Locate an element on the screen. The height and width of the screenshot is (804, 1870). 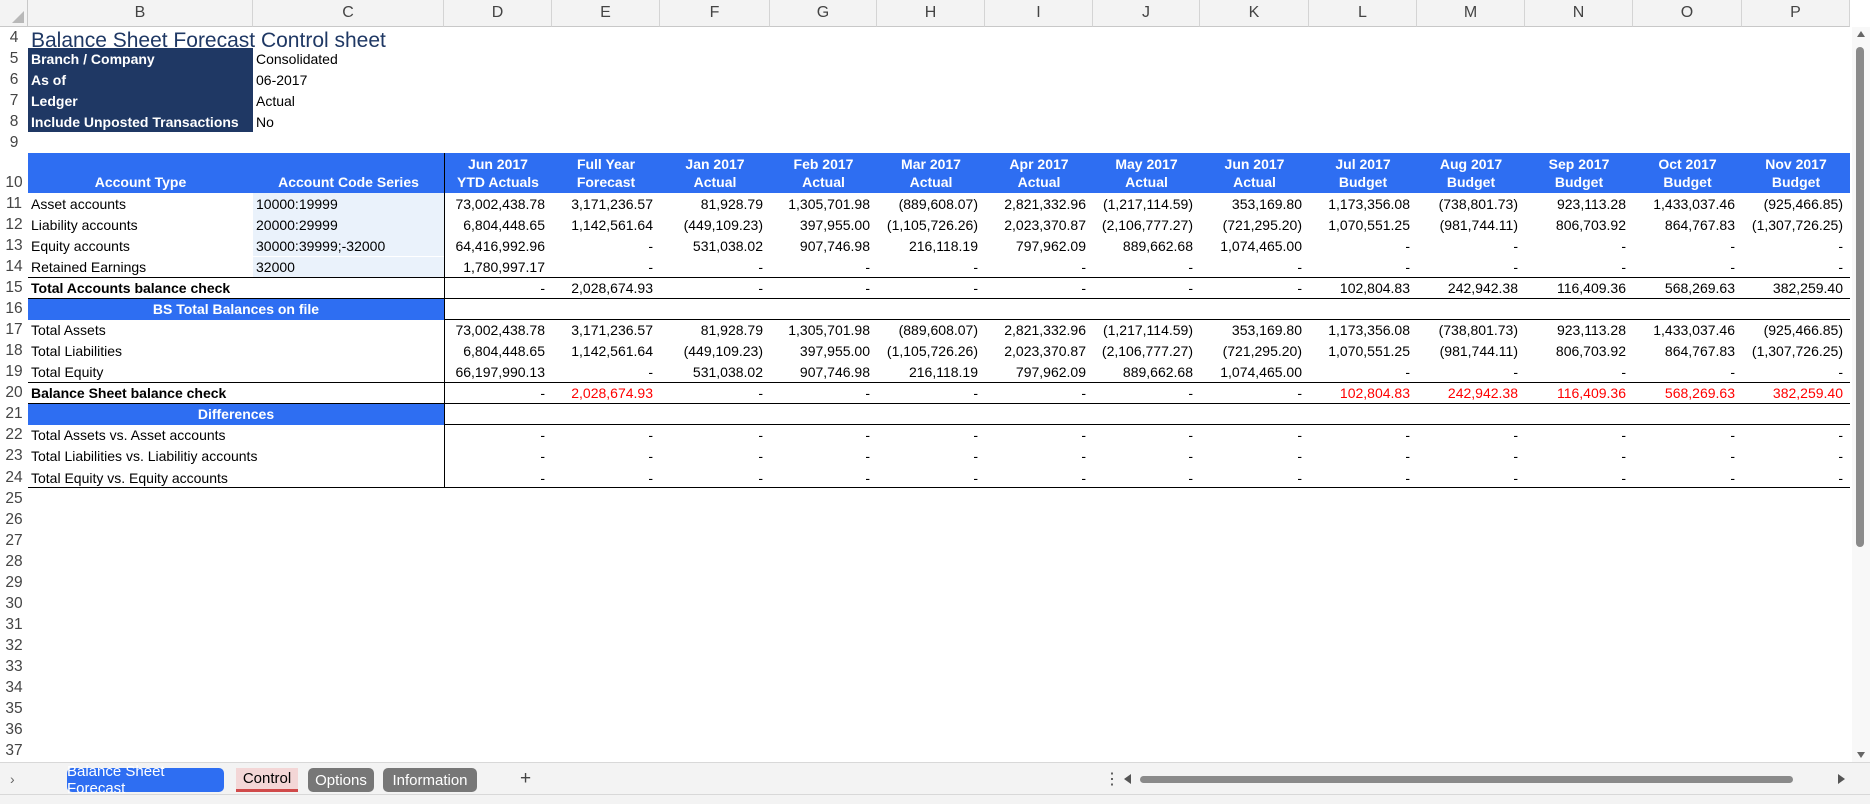
header-period: Apr 2017 Actual is located at coordinates (1039, 173).